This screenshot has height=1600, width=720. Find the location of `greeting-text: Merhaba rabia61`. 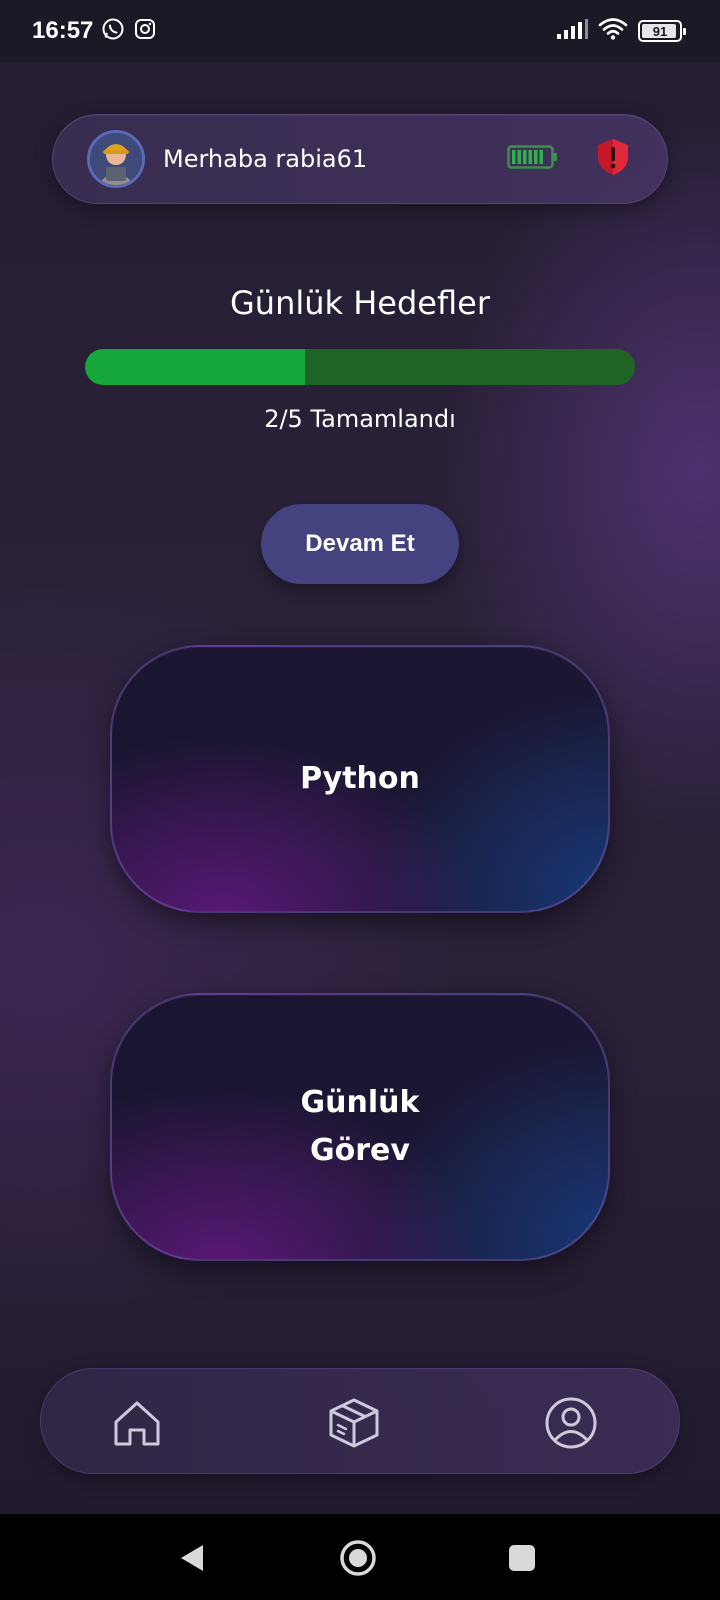

greeting-text: Merhaba rabia61 is located at coordinates (265, 159).